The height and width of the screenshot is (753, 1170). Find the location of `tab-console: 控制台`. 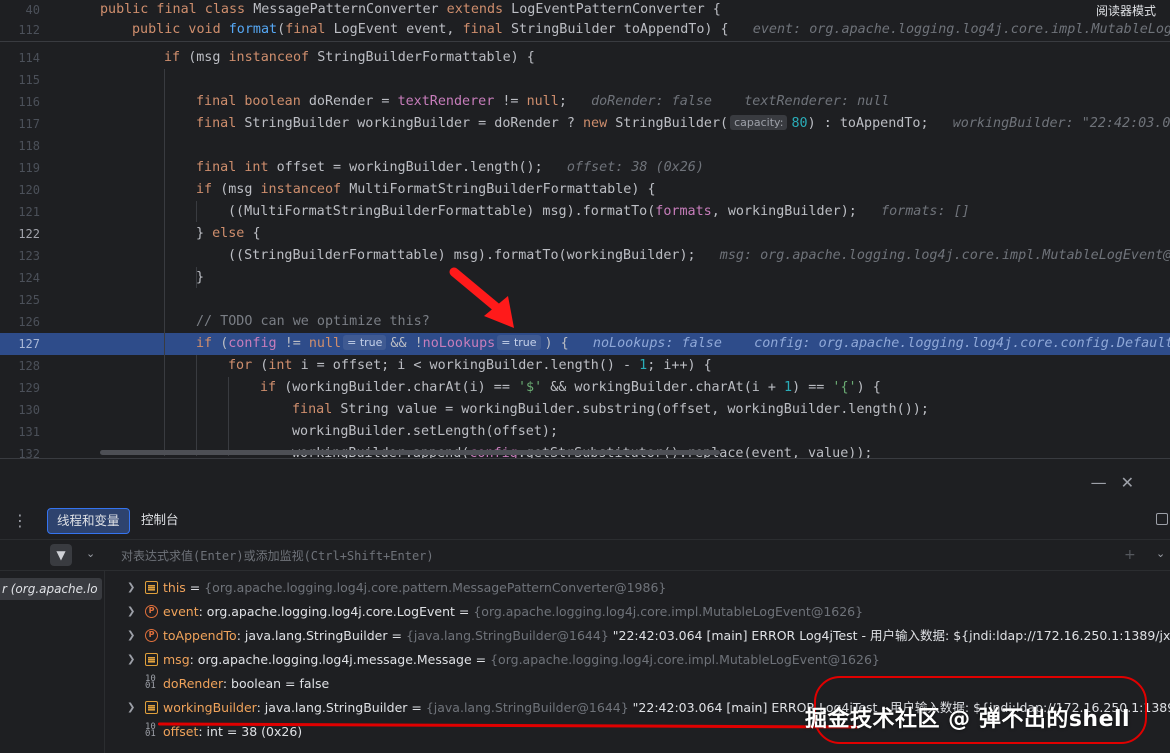

tab-console: 控制台 is located at coordinates (160, 521).